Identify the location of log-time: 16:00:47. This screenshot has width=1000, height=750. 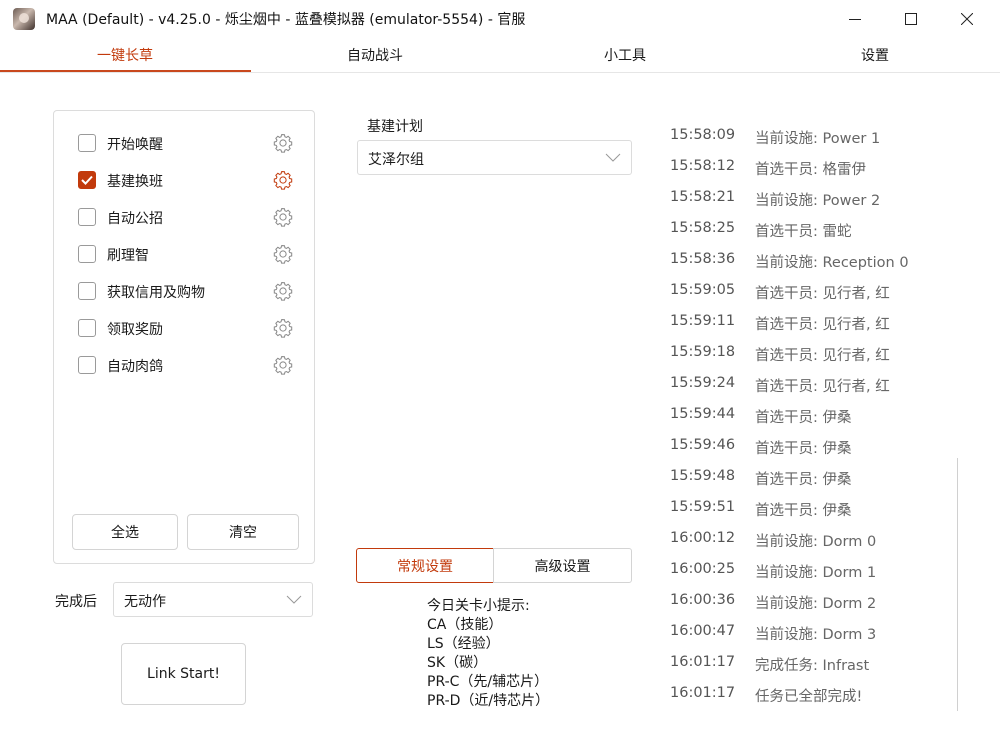
(703, 631).